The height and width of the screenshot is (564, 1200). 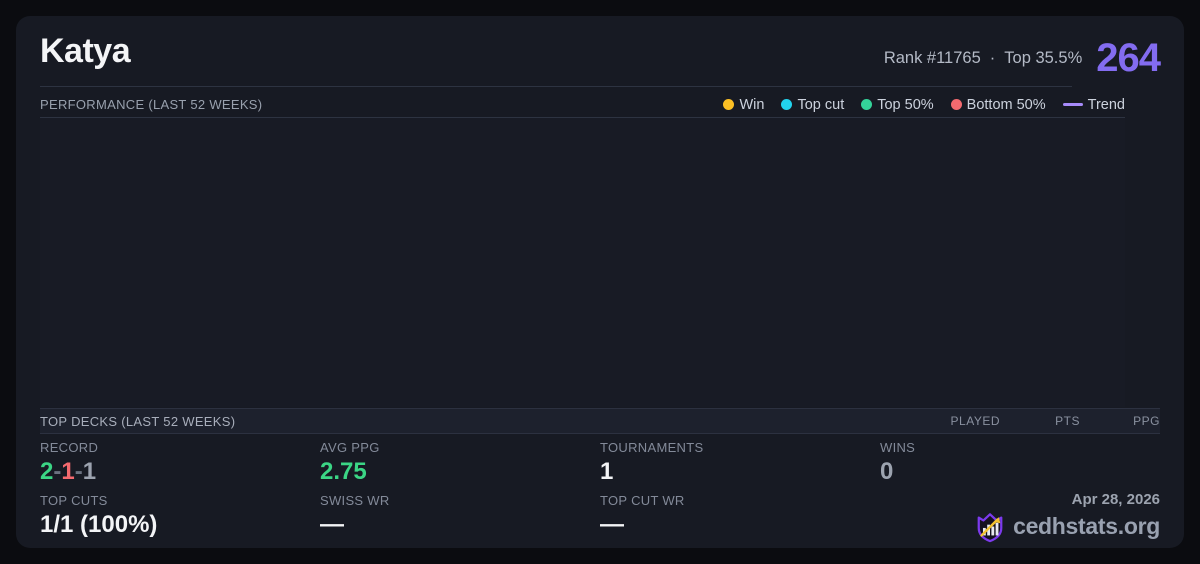 I want to click on legend-item-bottom-50: Bottom 50%, so click(x=998, y=104).